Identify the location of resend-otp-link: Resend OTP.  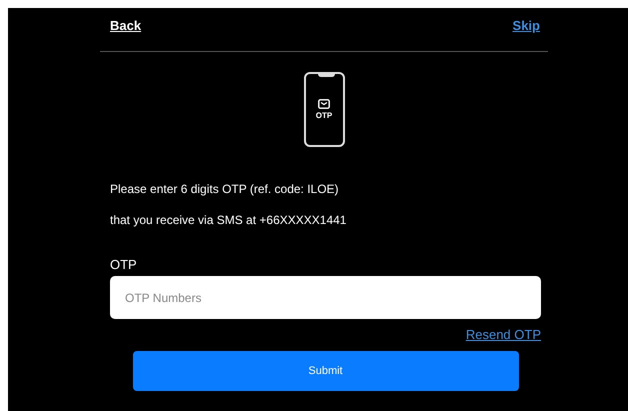
(503, 334).